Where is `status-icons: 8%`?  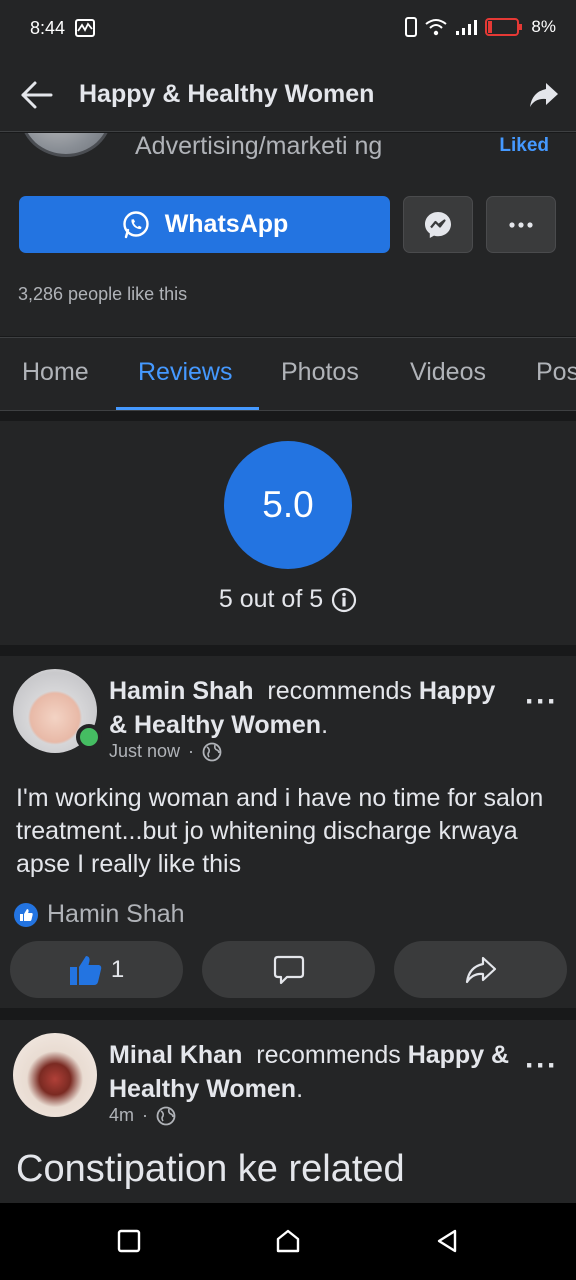 status-icons: 8% is located at coordinates (480, 27).